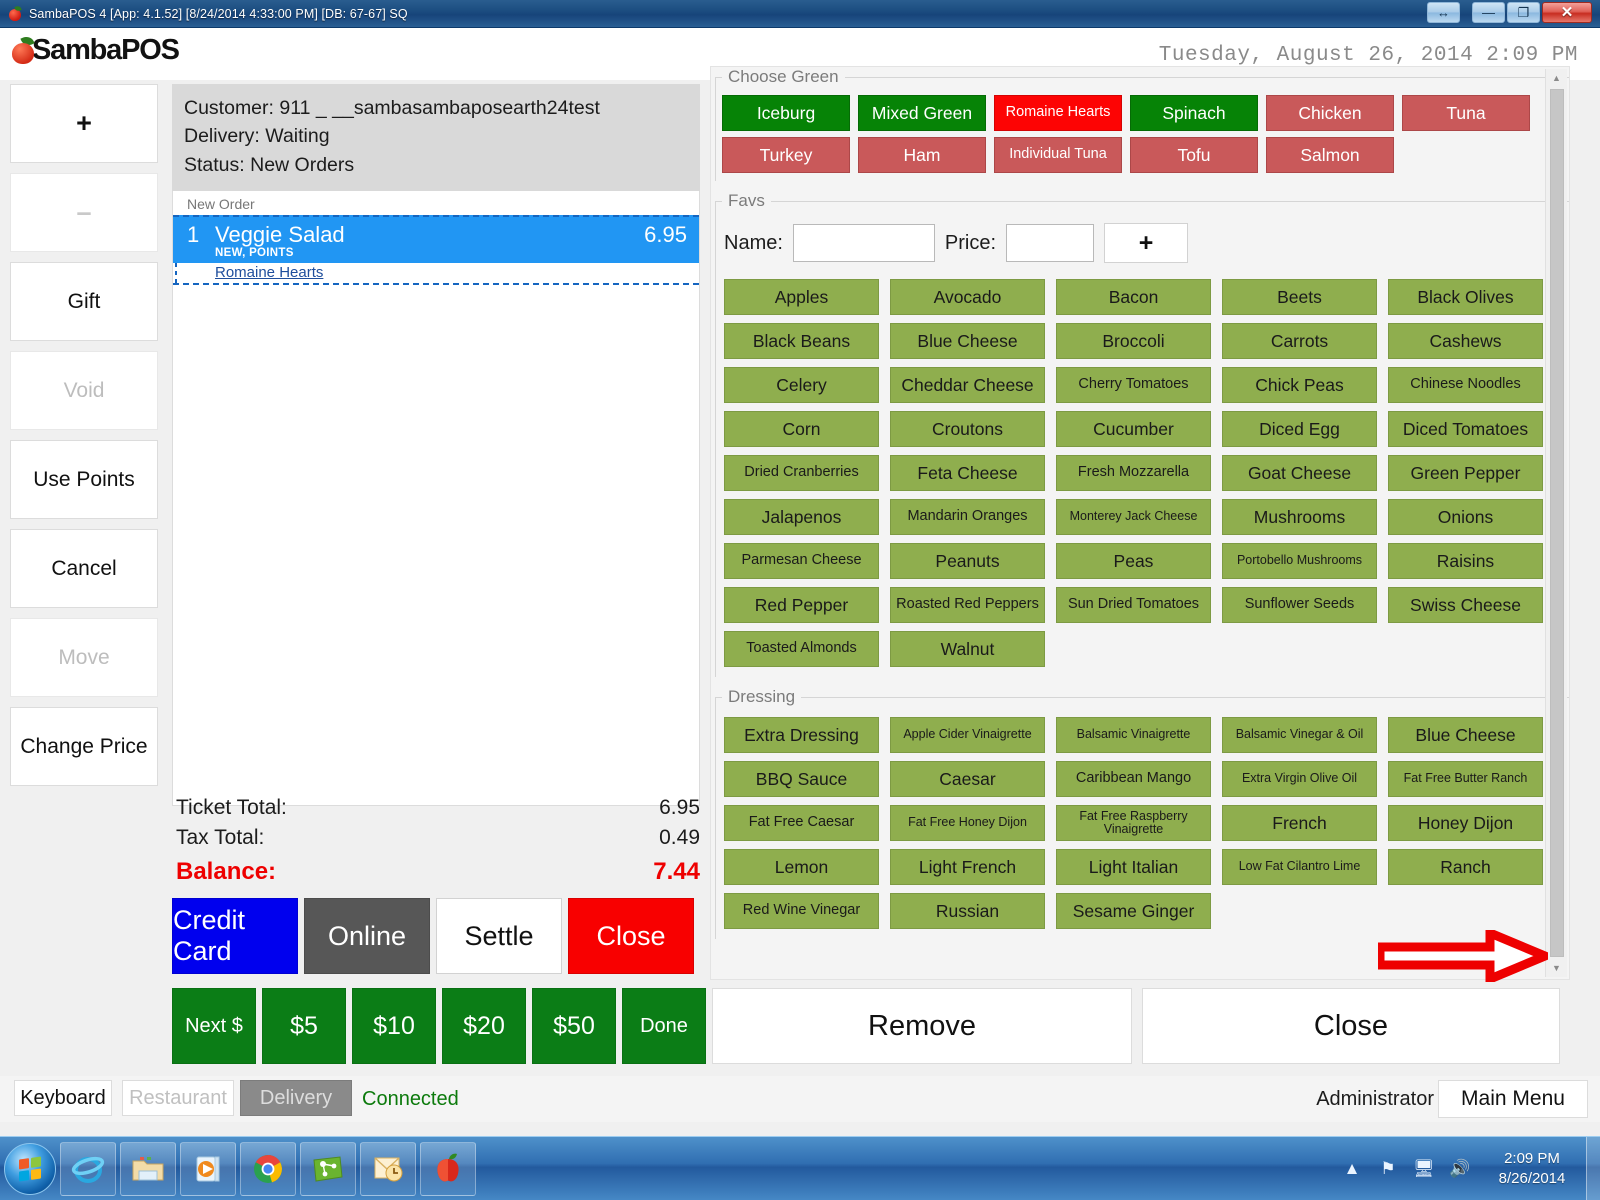 This screenshot has width=1600, height=1200. I want to click on use-points-button: Use Points, so click(84, 479).